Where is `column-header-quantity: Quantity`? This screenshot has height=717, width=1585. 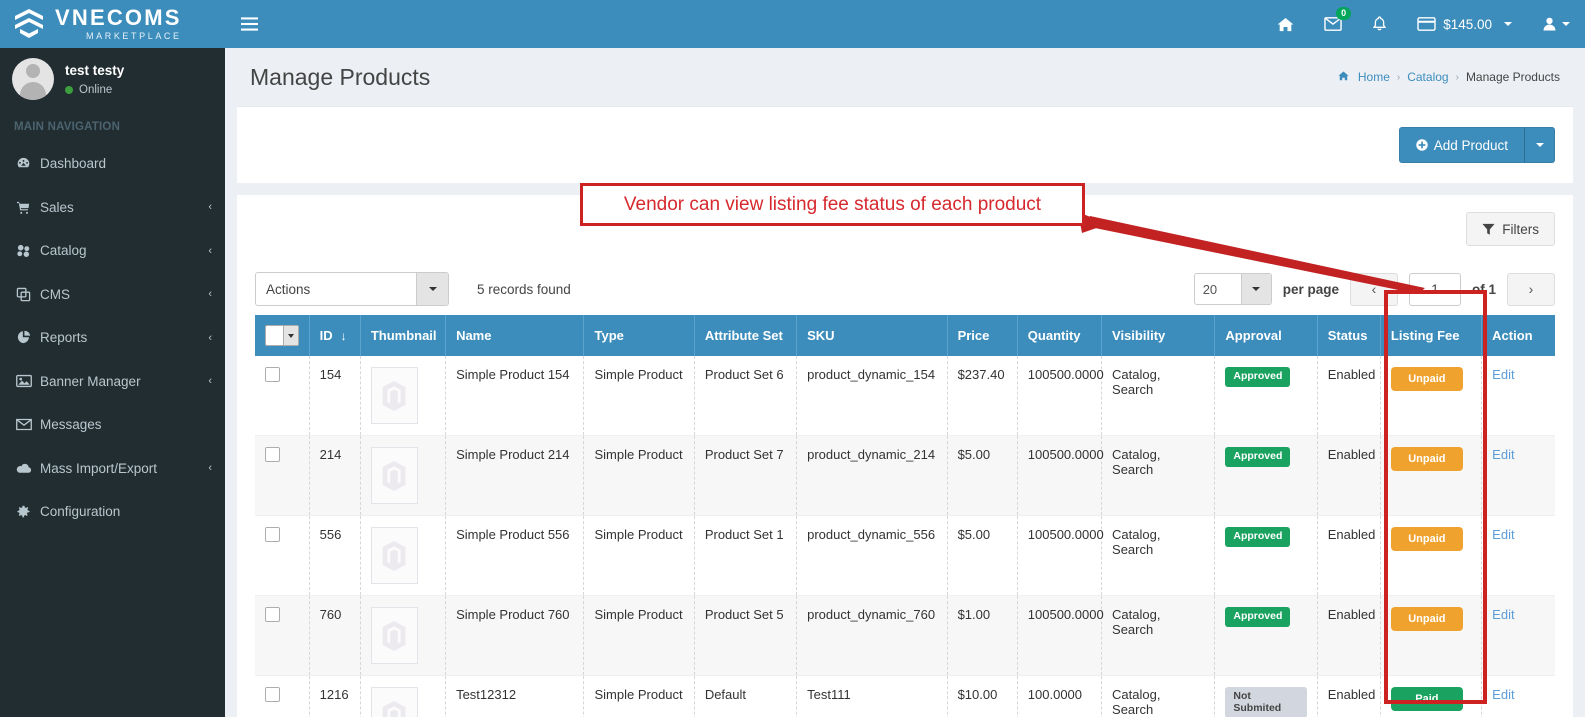
column-header-quantity: Quantity is located at coordinates (1060, 335).